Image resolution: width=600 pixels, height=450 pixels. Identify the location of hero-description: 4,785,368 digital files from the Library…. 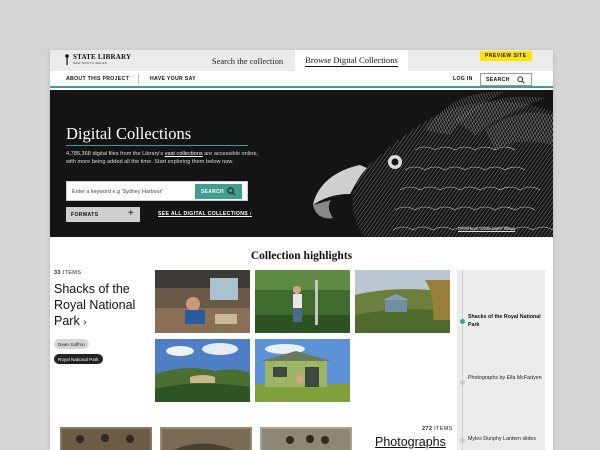
(163, 158).